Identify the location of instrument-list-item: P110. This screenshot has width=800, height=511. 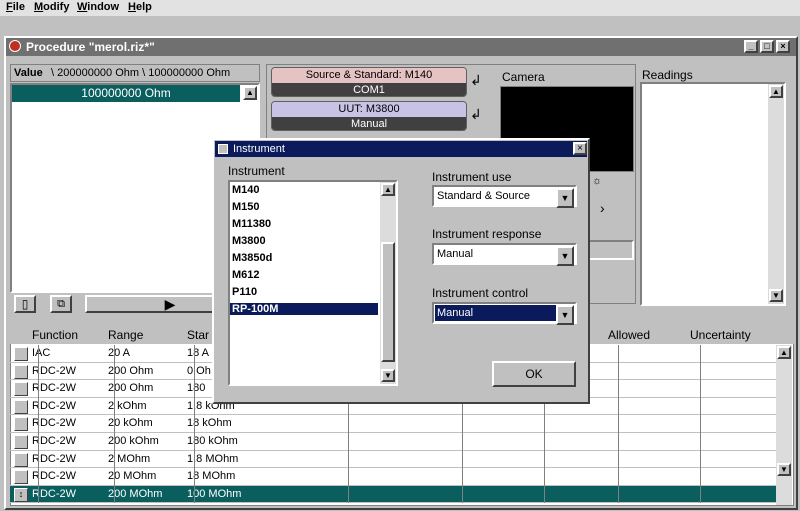
(304, 292).